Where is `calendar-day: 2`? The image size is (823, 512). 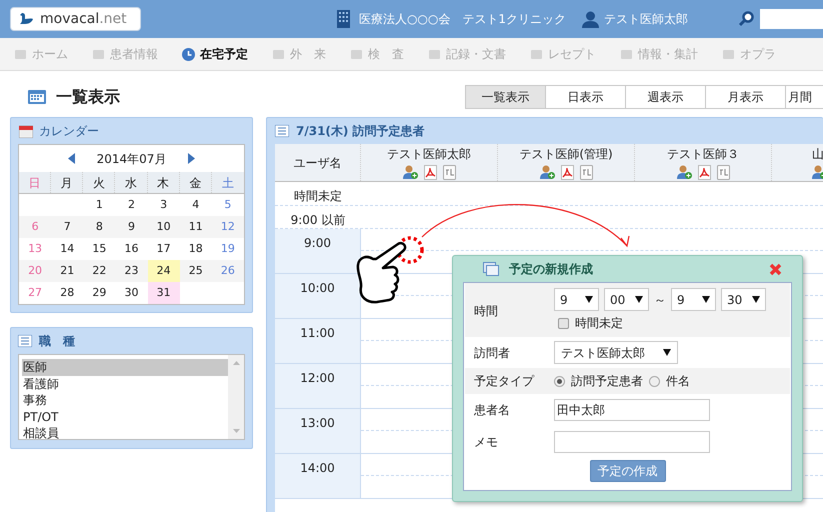
calendar-day: 2 is located at coordinates (131, 205).